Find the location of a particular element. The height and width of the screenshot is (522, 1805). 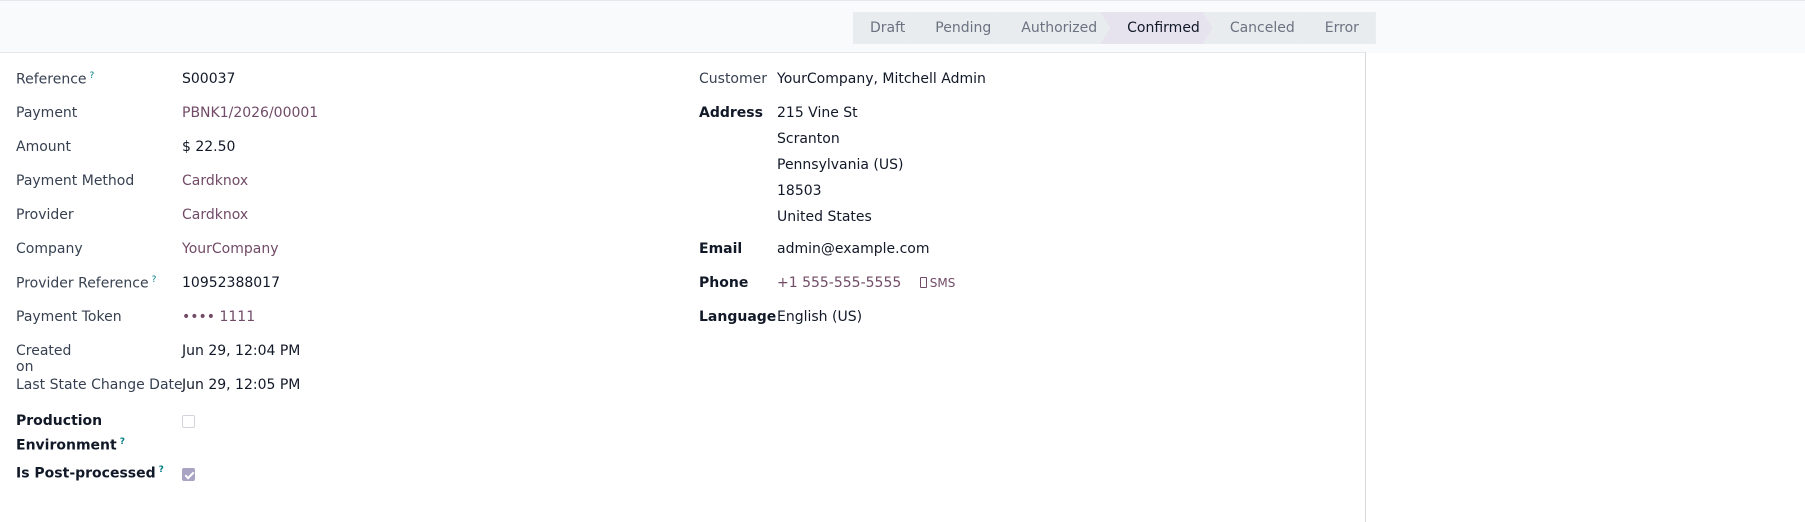

stage-pending: Pending is located at coordinates (956, 28).